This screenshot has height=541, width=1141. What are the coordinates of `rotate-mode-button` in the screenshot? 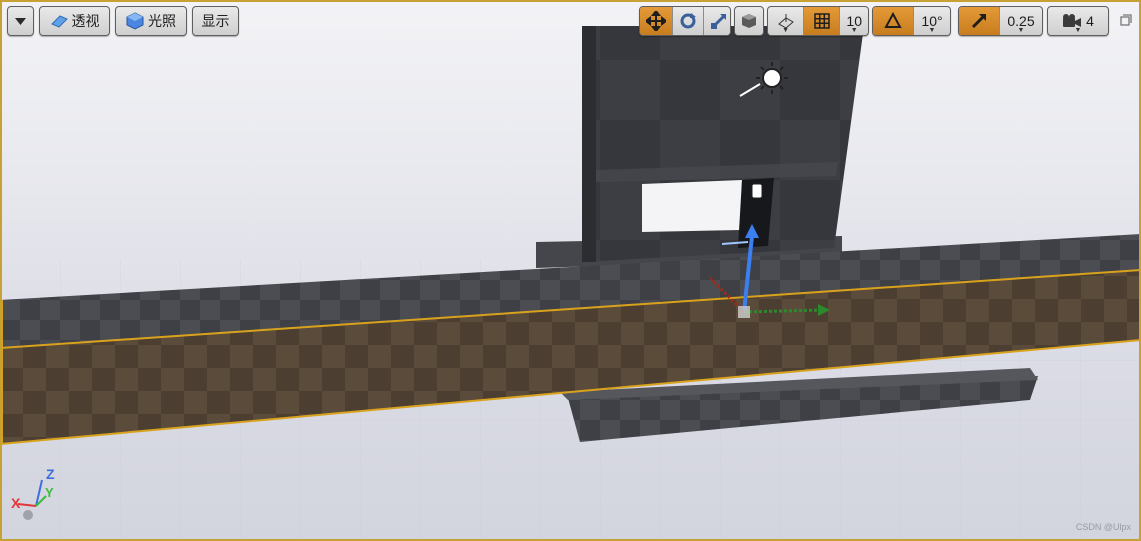 It's located at (687, 21).